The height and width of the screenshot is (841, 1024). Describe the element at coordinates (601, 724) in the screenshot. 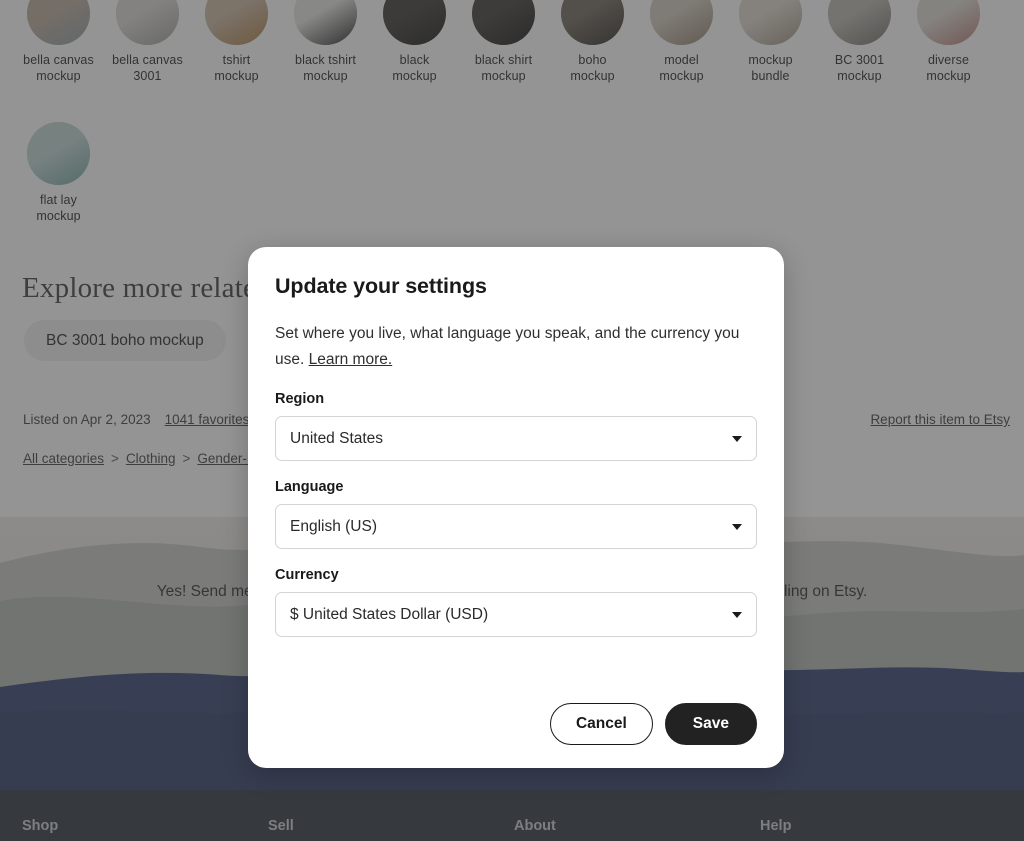

I see `cancel-button: Cancel` at that location.